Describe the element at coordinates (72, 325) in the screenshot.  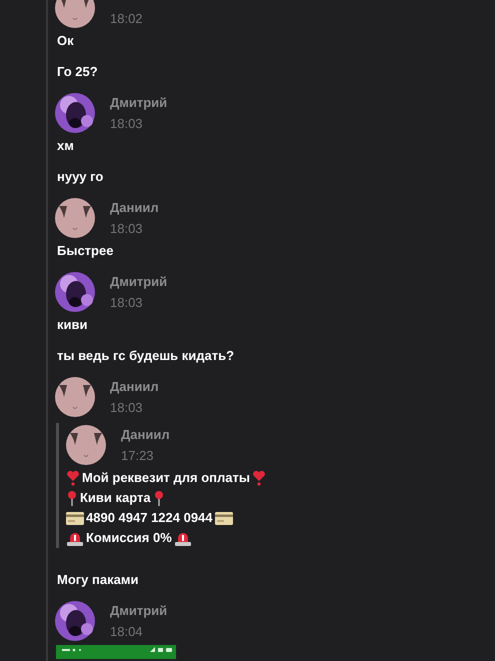
I see `message-text: киви` at that location.